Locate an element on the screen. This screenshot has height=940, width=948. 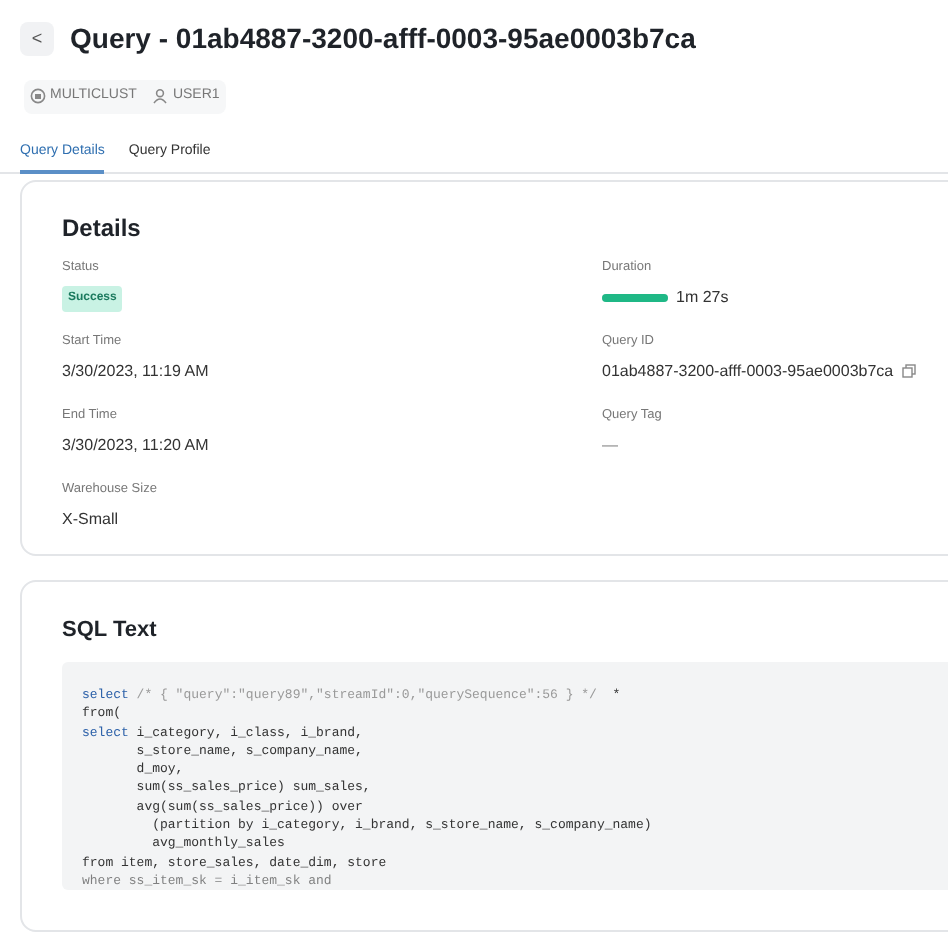
user-icon is located at coordinates (160, 96).